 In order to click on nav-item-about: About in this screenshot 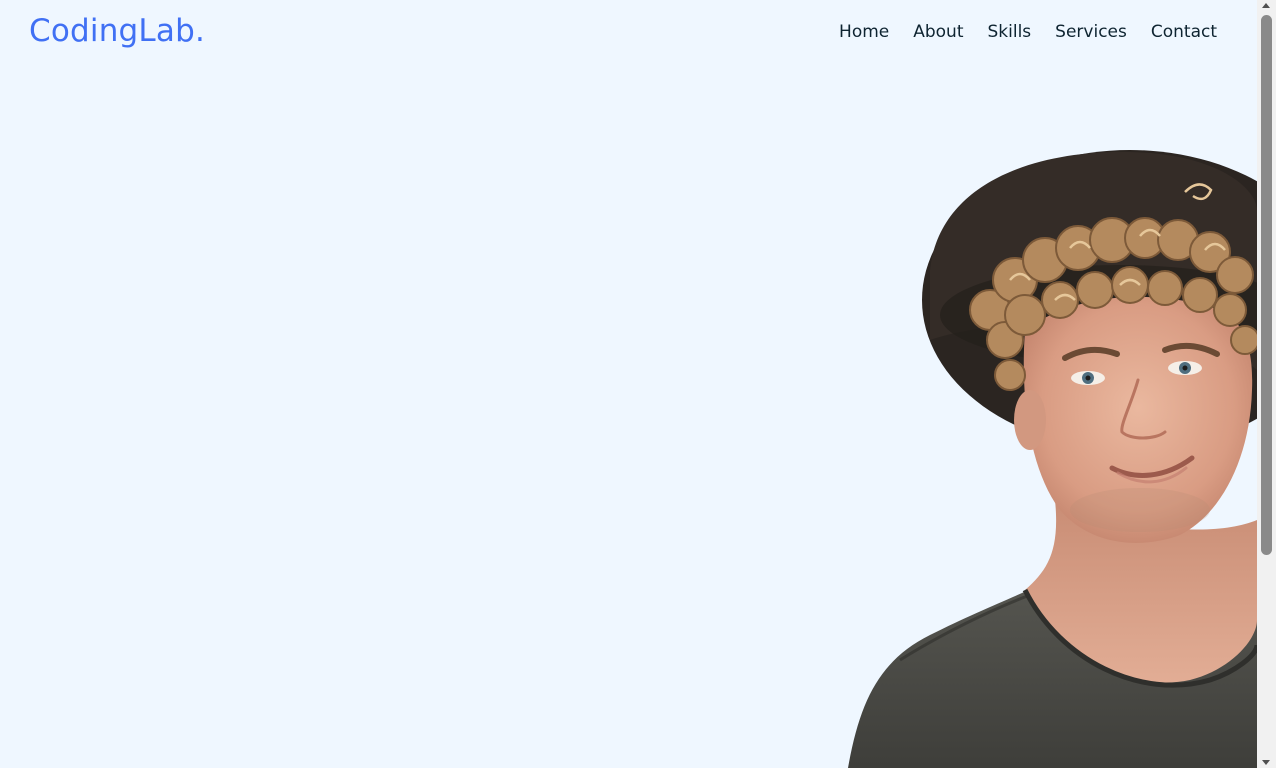, I will do `click(938, 32)`.